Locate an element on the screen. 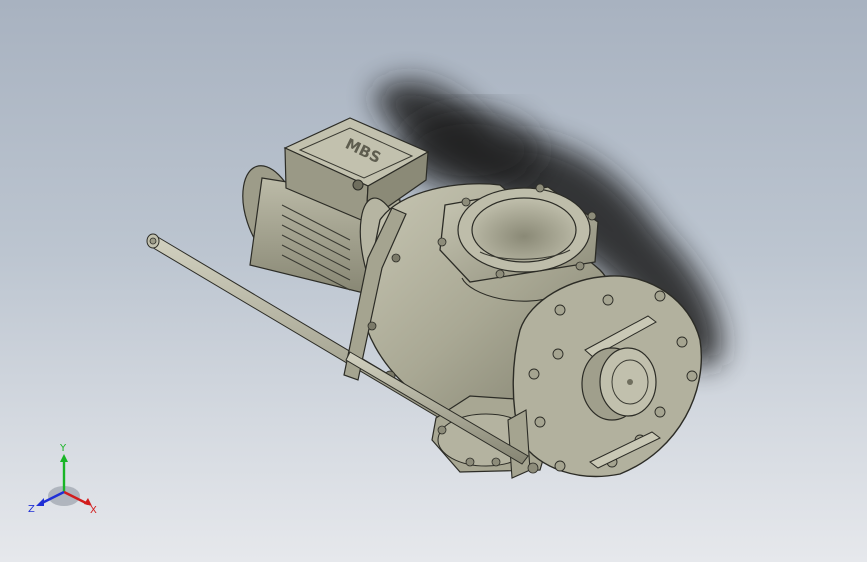 The width and height of the screenshot is (867, 562). triad-x-label: X is located at coordinates (93, 510).